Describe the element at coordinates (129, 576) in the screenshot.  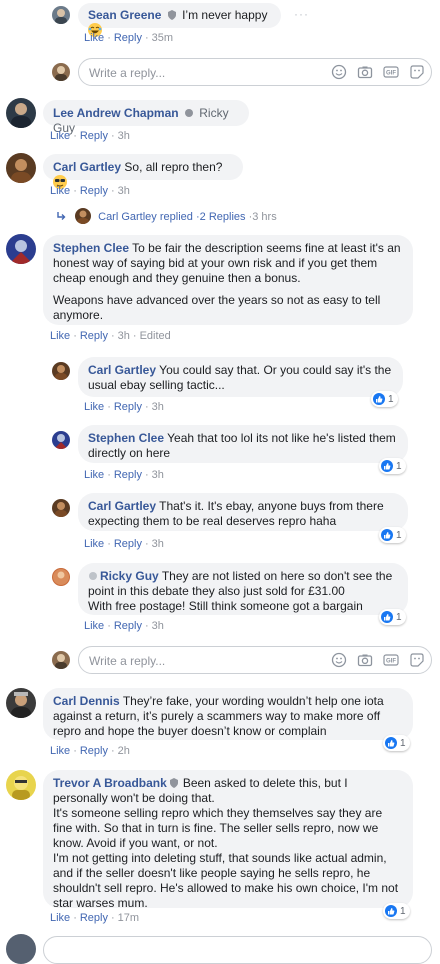
I see `comment-author: Ricky Guy` at that location.